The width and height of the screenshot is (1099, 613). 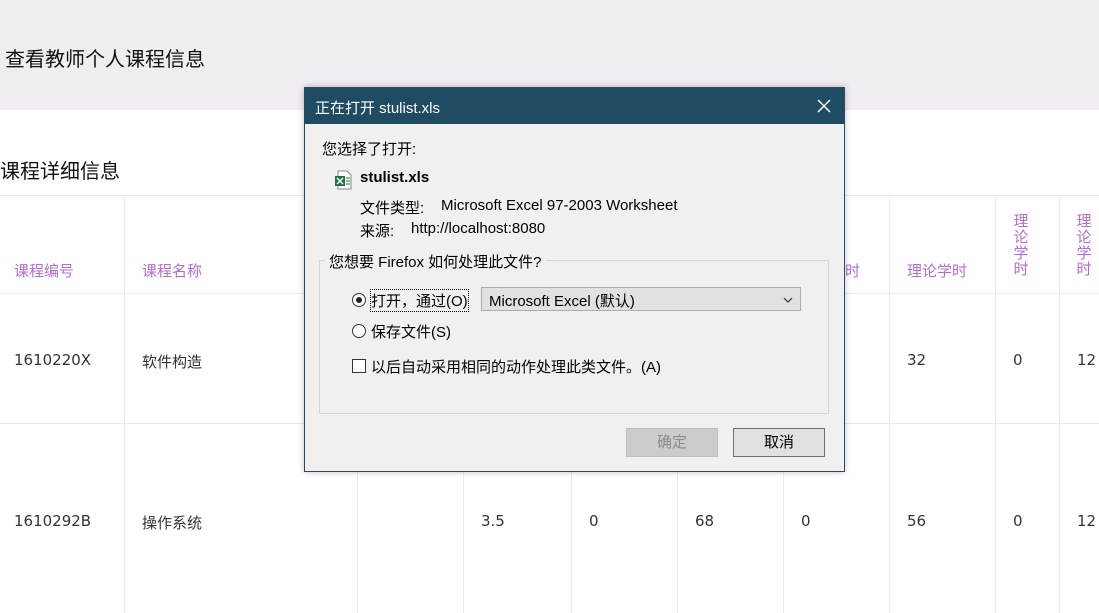 What do you see at coordinates (53, 360) in the screenshot?
I see `cell-code: 1610220X` at bounding box center [53, 360].